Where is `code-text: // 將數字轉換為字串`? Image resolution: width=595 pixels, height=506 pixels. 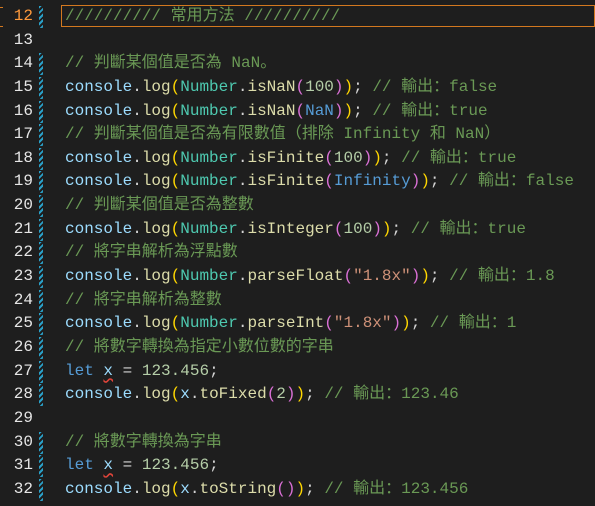 code-text: // 將數字轉換為字串 is located at coordinates (143, 443).